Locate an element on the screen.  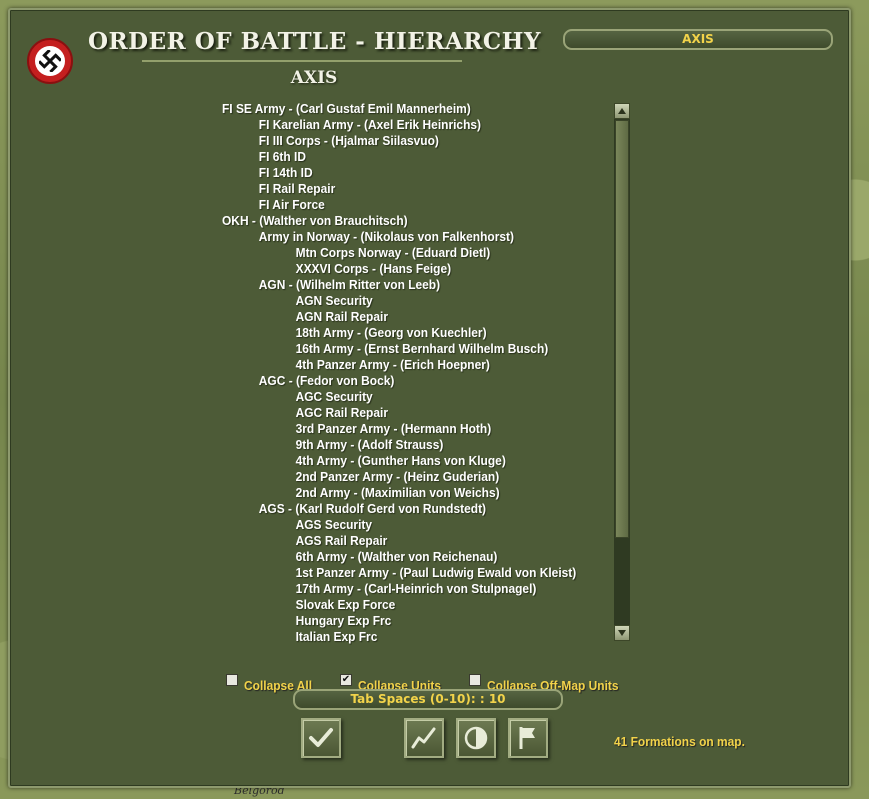
check-icon is located at coordinates (321, 737).